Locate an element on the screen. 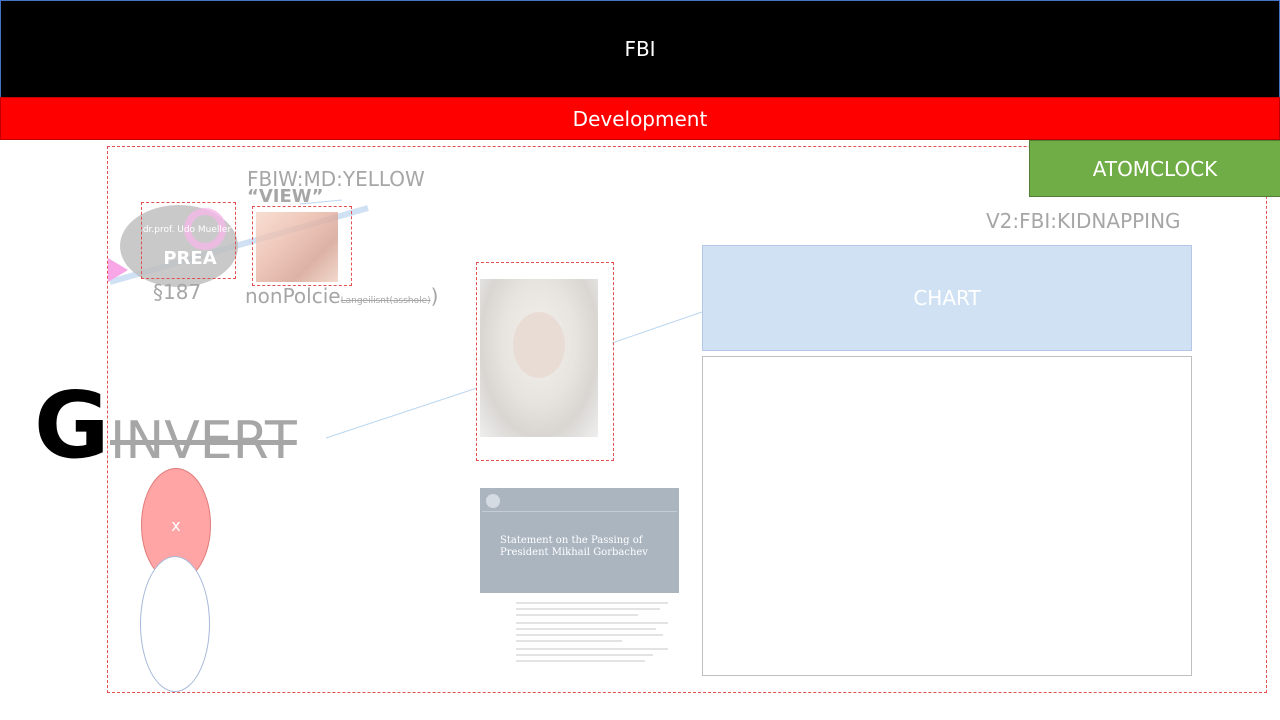  nonpolcie-paren: ) is located at coordinates (434, 296).